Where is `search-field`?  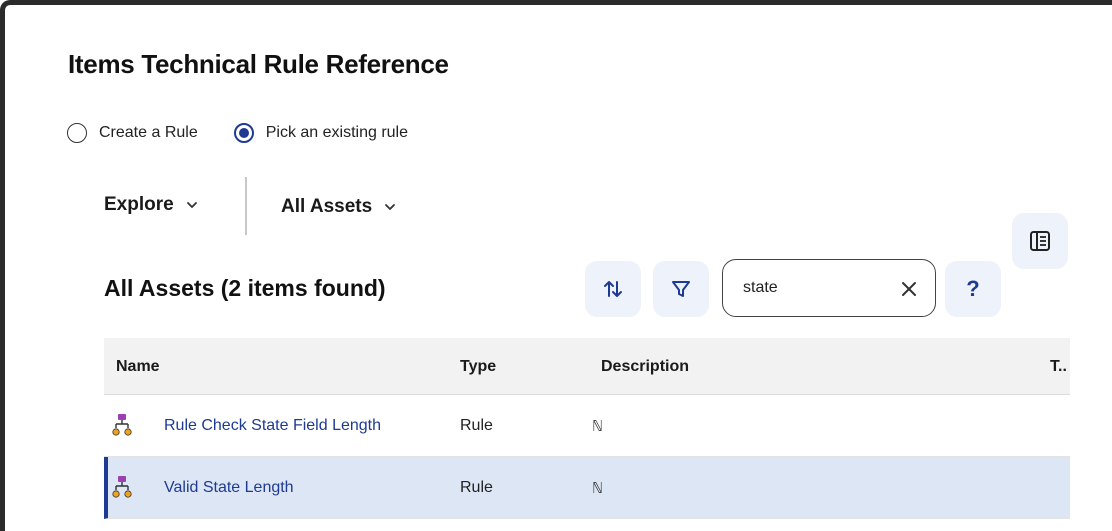 search-field is located at coordinates (829, 288).